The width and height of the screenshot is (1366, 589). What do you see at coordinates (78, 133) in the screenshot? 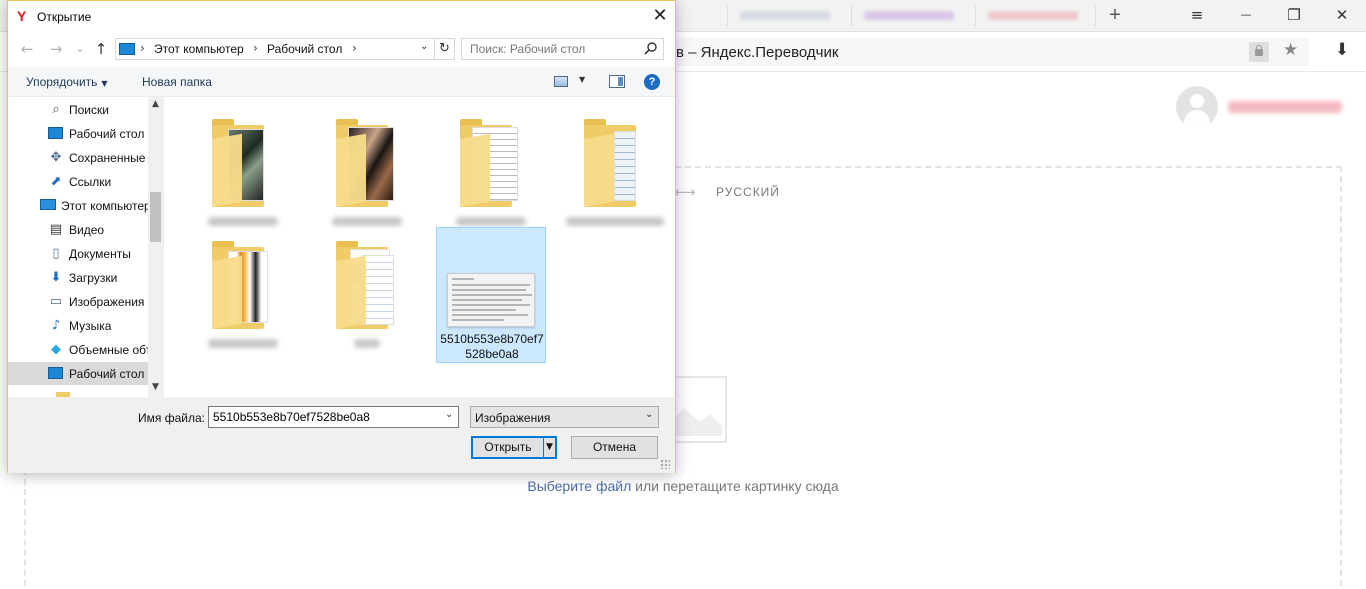
I see `nav-item-desktop: Рабочий стол` at bounding box center [78, 133].